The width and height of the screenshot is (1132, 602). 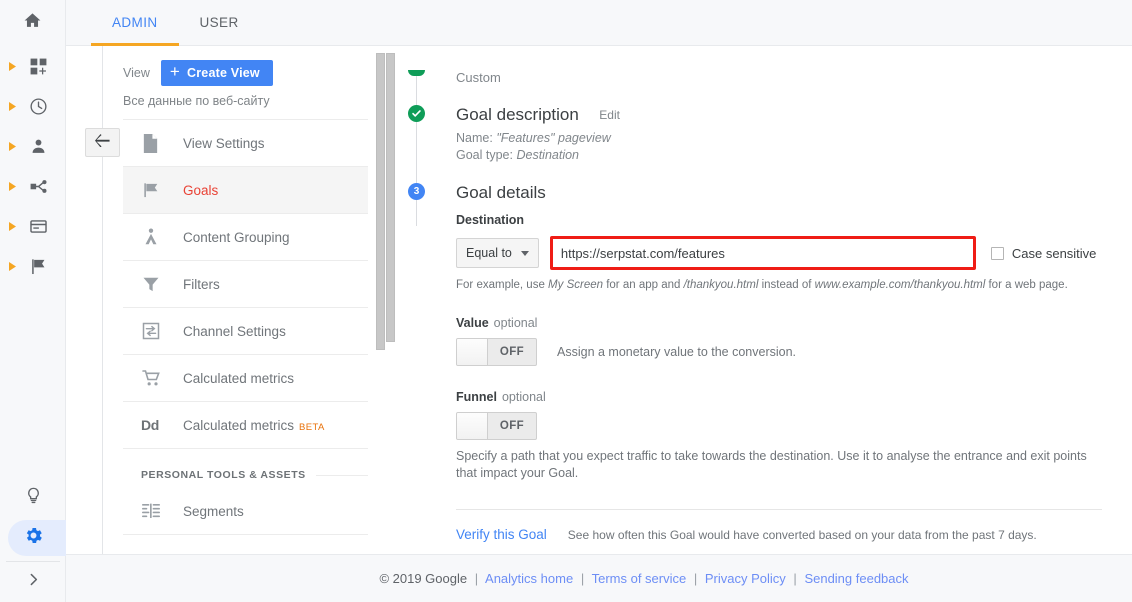 I want to click on rail-item-acquisition, so click(x=32, y=186).